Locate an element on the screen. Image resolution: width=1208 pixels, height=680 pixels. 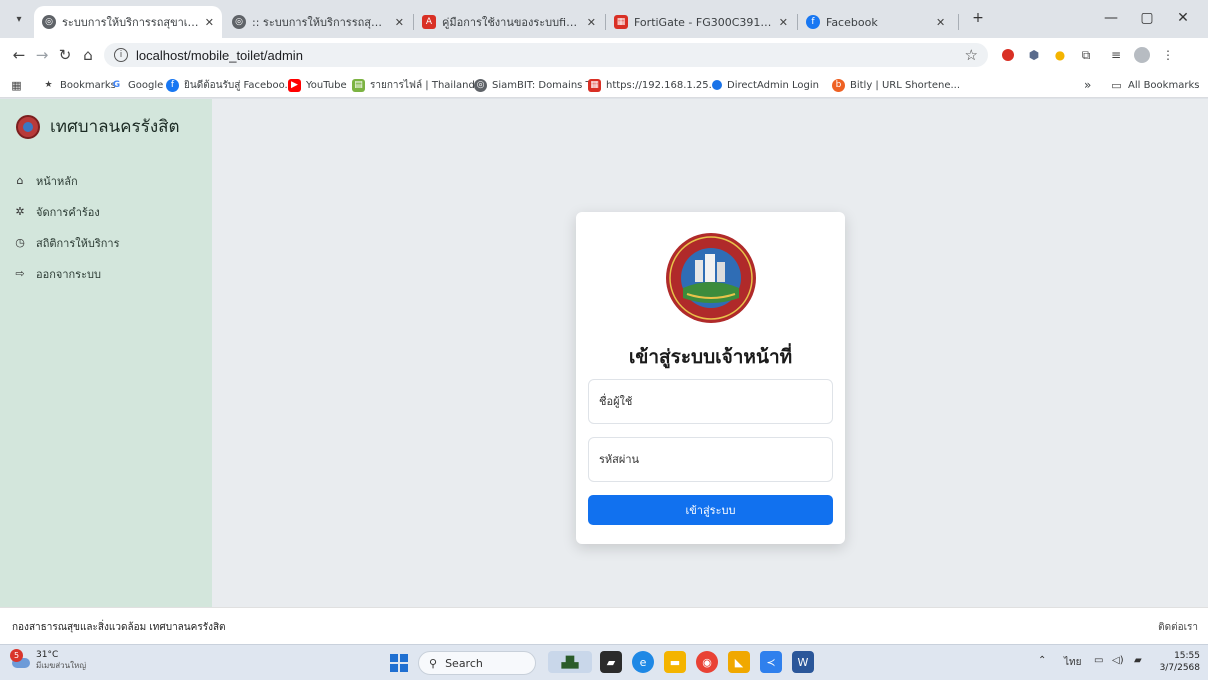
taskbar-app-thumbnail-icon: ▟▙ is located at coordinates (570, 662).